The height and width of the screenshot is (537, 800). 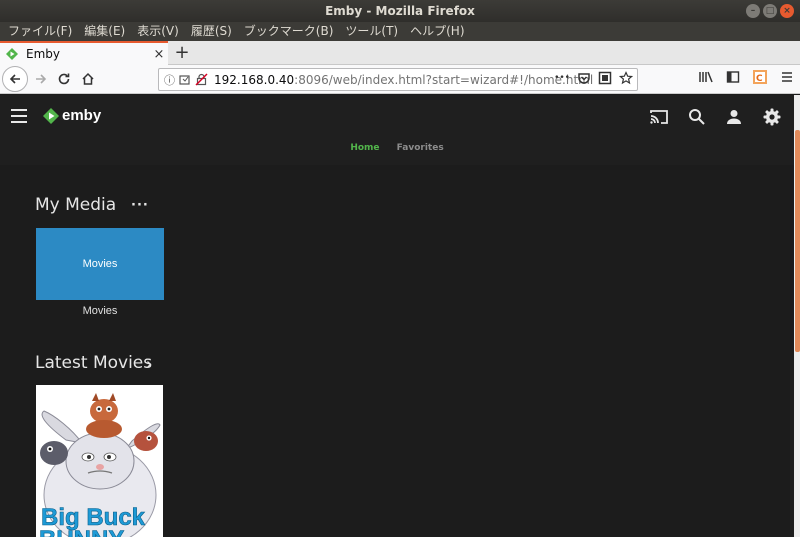 I want to click on tab-strip: Emby × +, so click(x=400, y=53).